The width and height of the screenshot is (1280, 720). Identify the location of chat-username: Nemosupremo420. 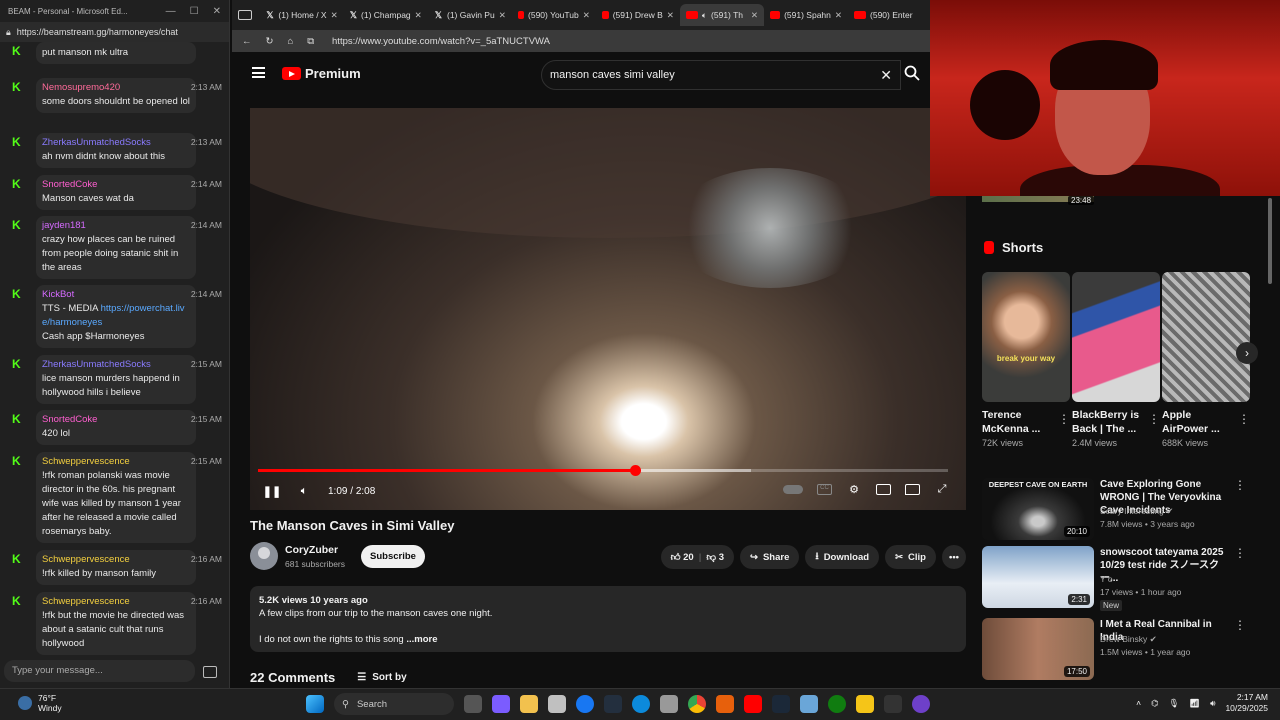
(116, 87).